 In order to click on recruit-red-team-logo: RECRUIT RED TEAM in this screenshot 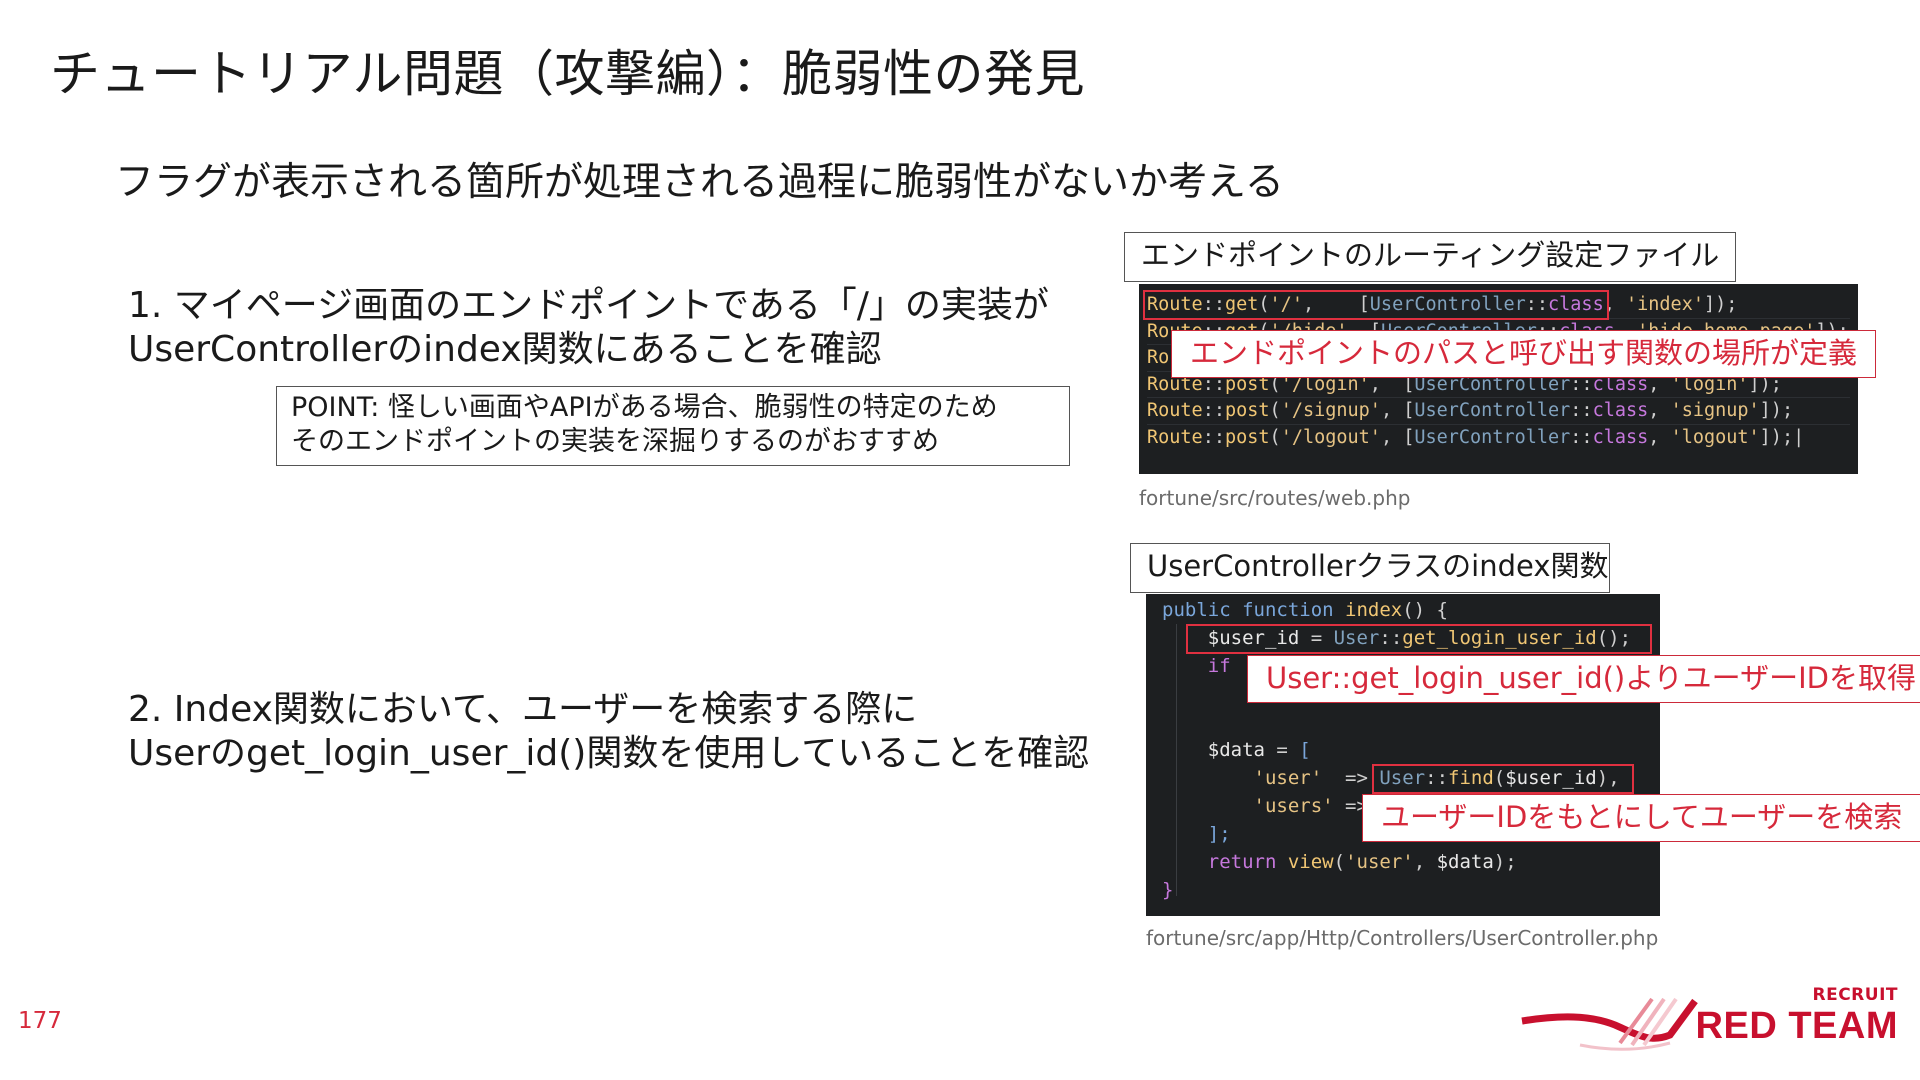, I will do `click(1710, 1020)`.